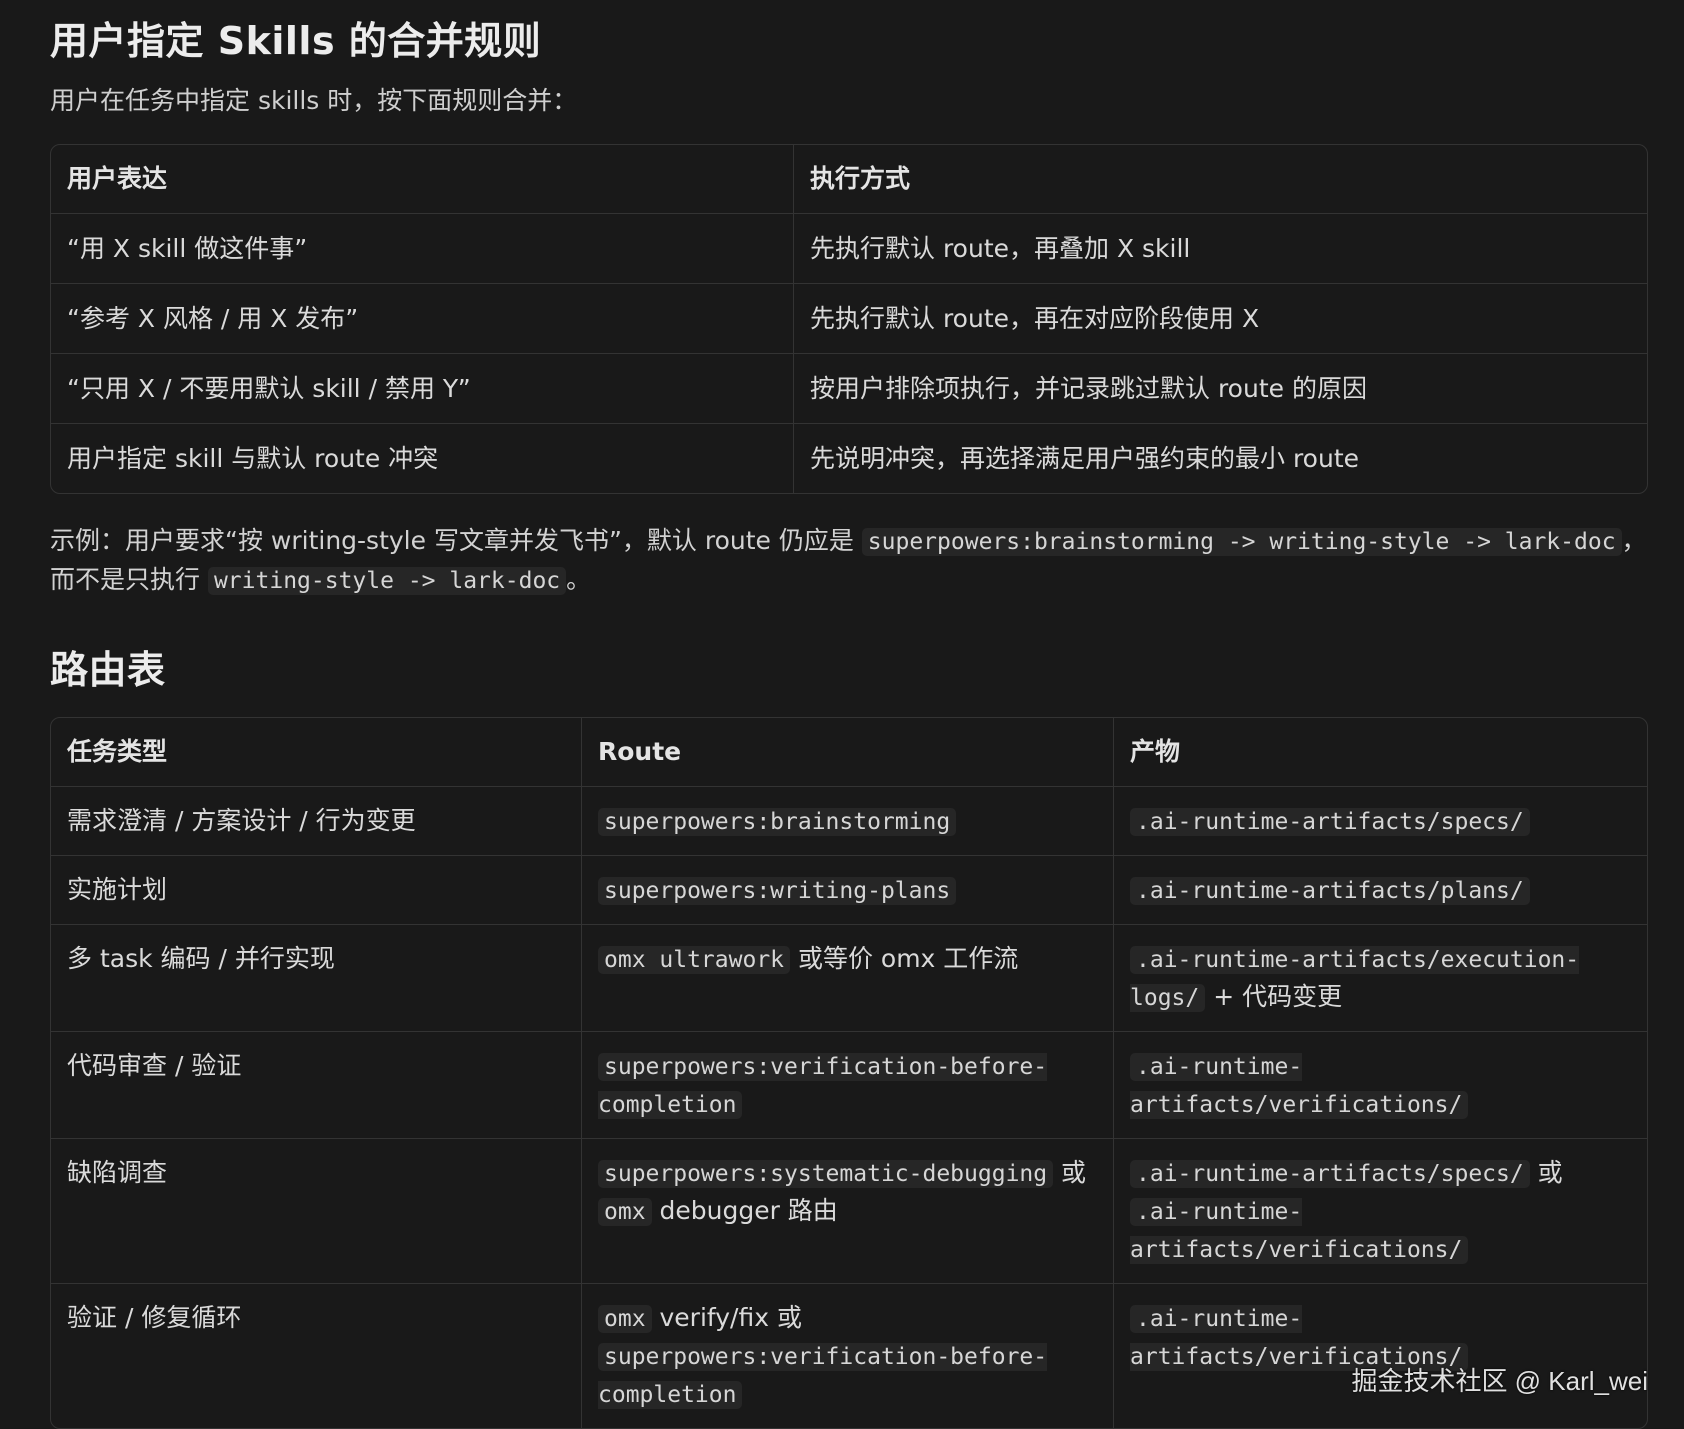  What do you see at coordinates (1330, 891) in the screenshot?
I see `inline-code: .ai-runtime-artifacts/plans/` at bounding box center [1330, 891].